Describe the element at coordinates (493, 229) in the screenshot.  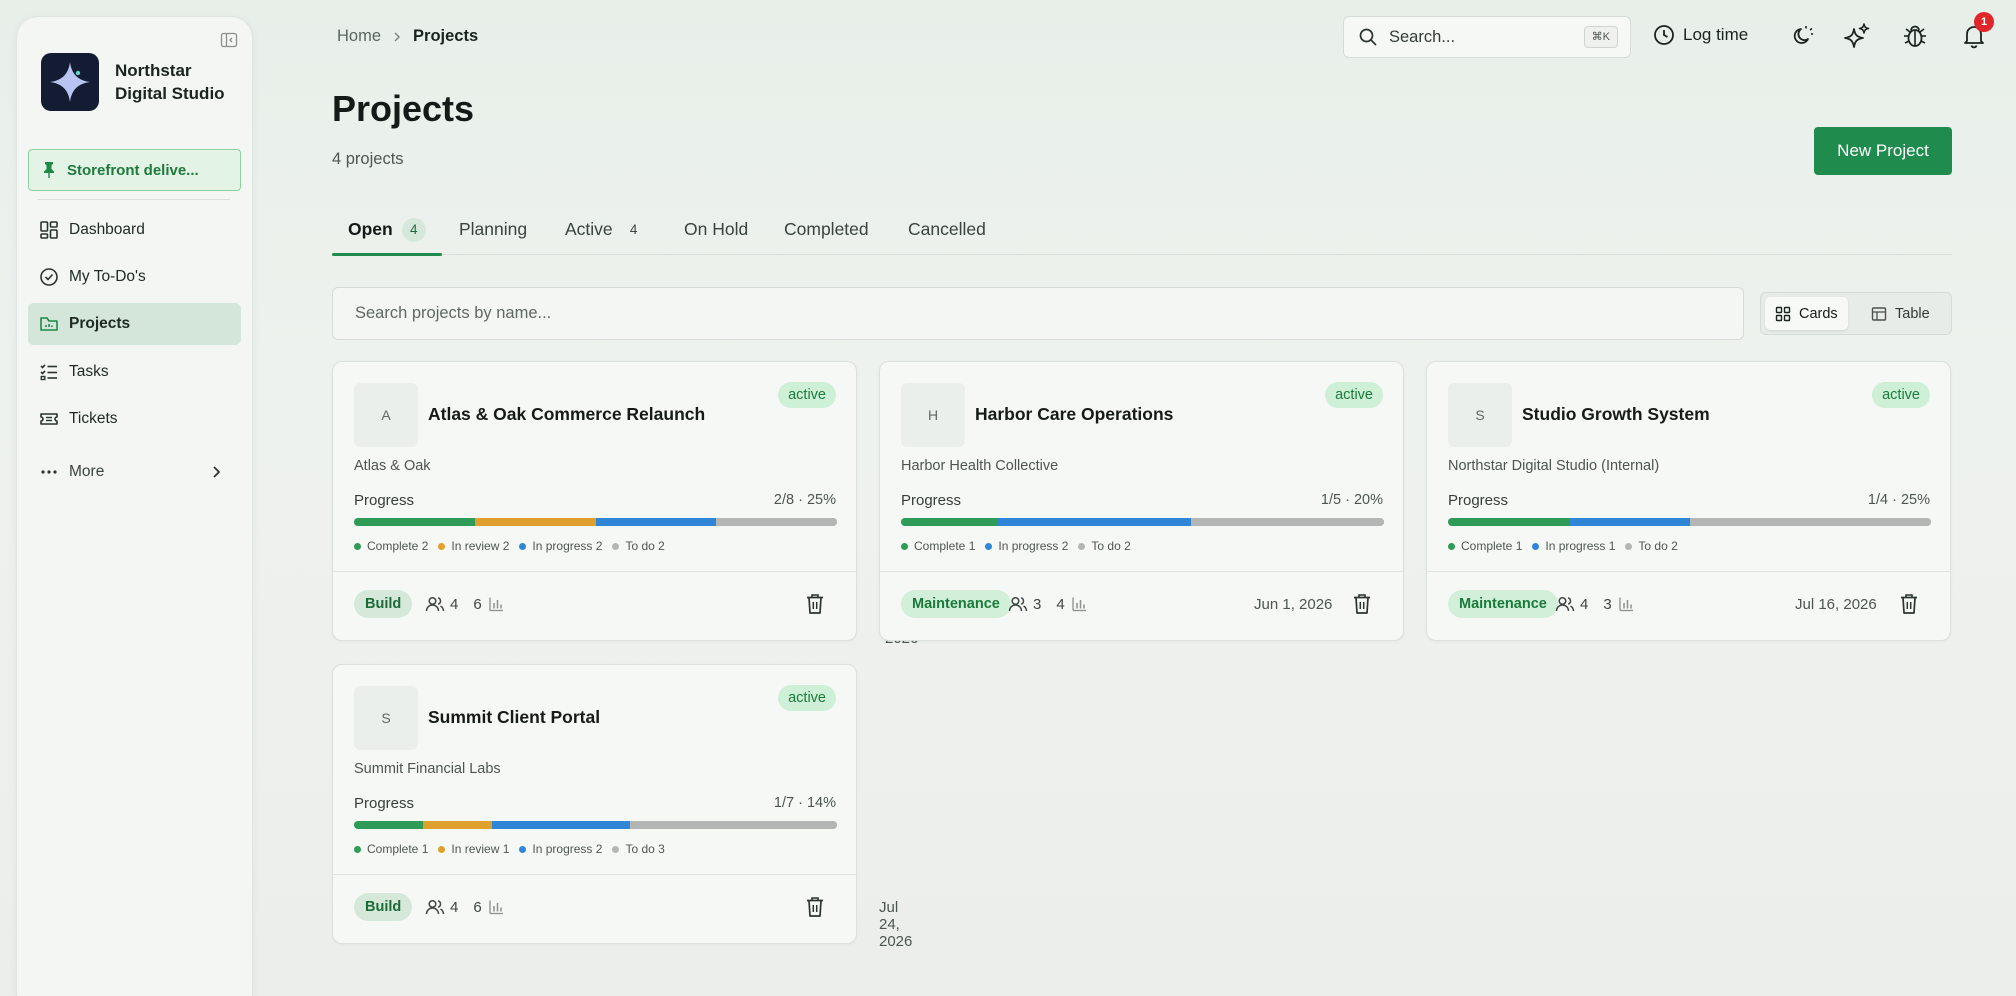
I see `tab-label: Planning` at that location.